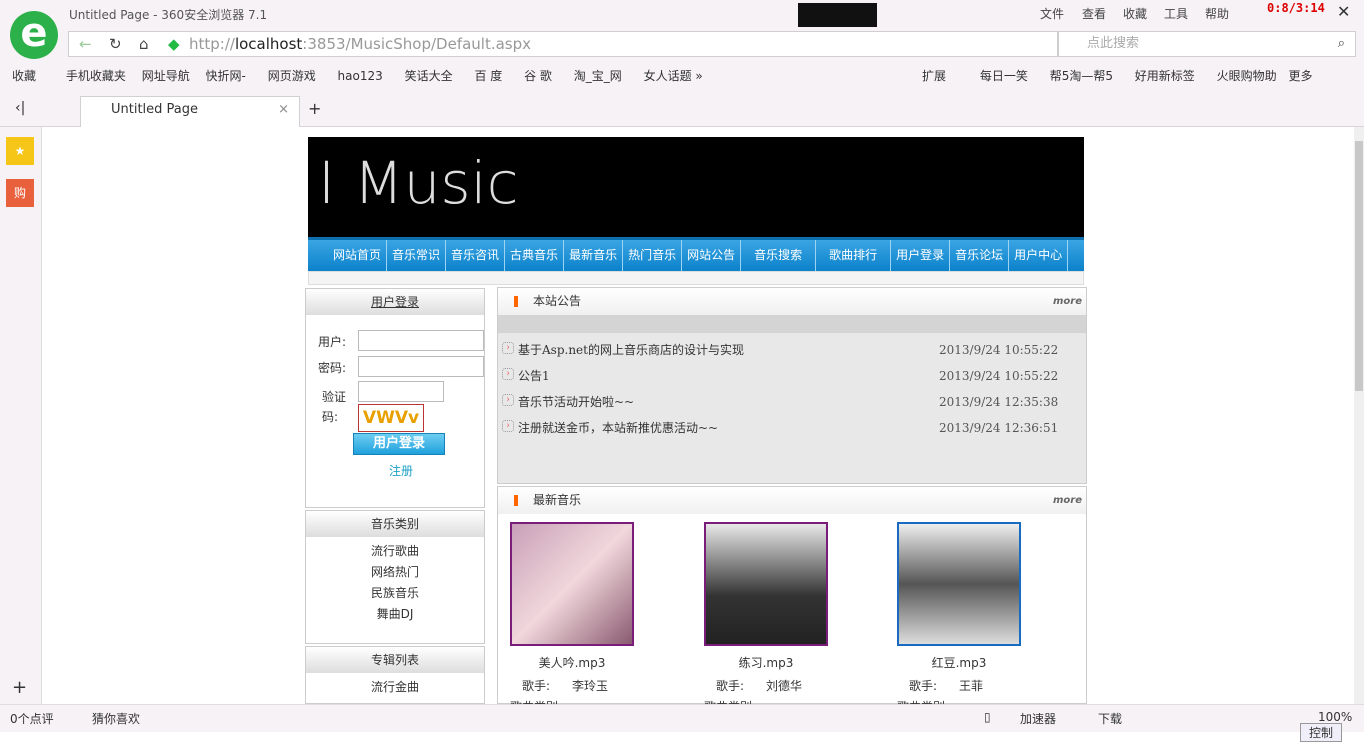  I want to click on captcha-input, so click(401, 391).